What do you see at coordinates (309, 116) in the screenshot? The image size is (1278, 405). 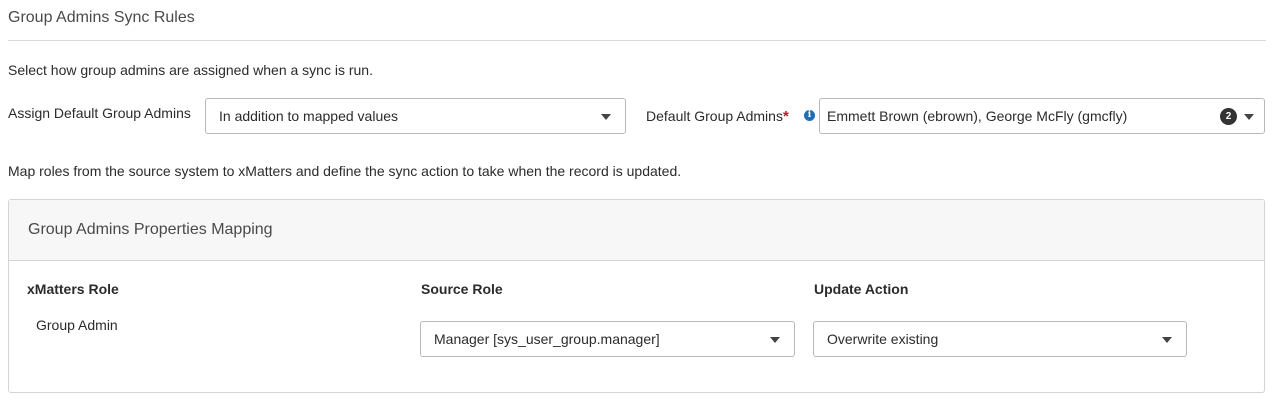 I see `assign-default-value: In addition to mapped values` at bounding box center [309, 116].